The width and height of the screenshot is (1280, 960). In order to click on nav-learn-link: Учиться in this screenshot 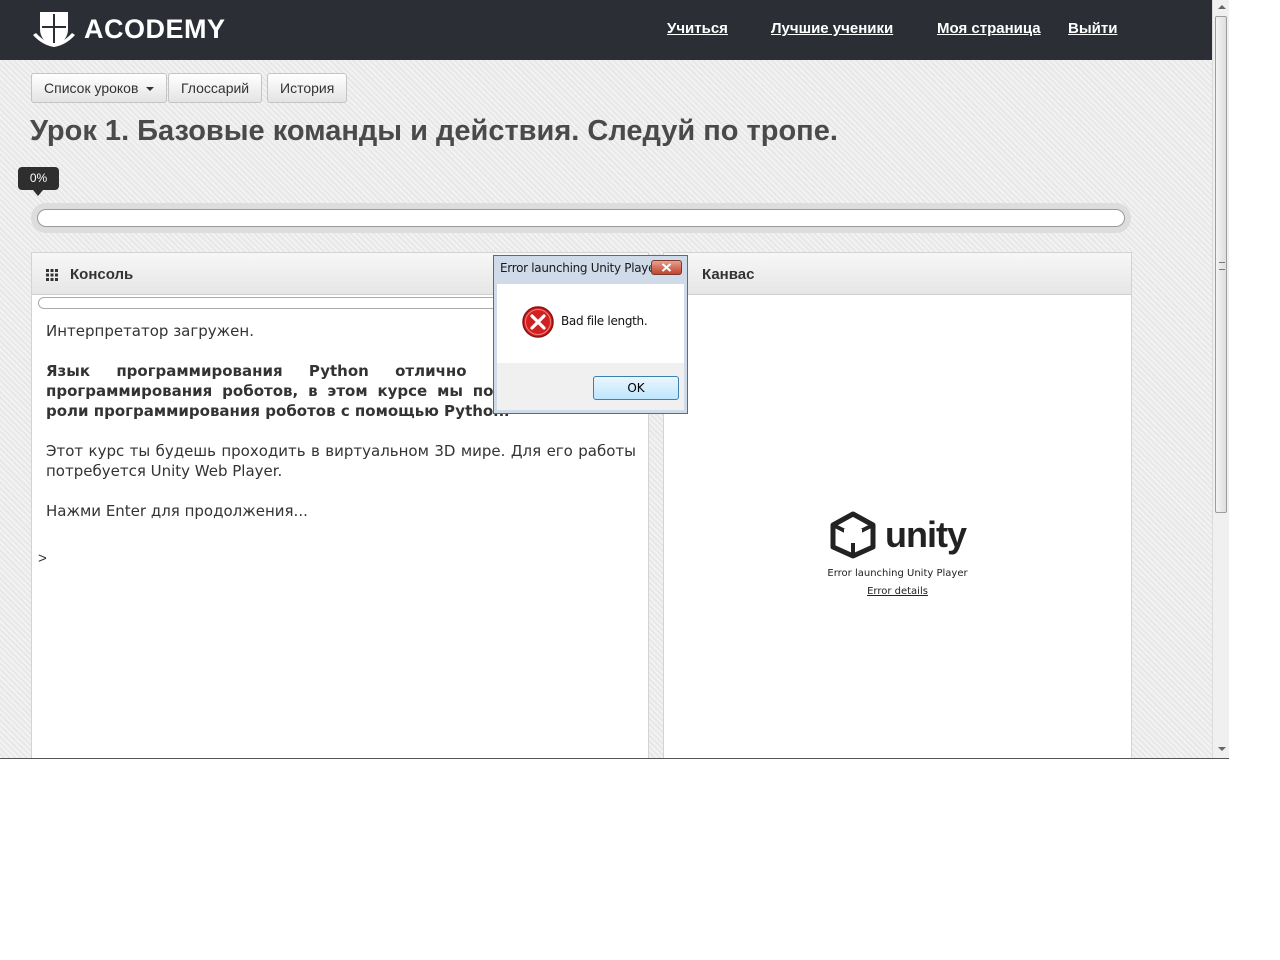, I will do `click(697, 28)`.